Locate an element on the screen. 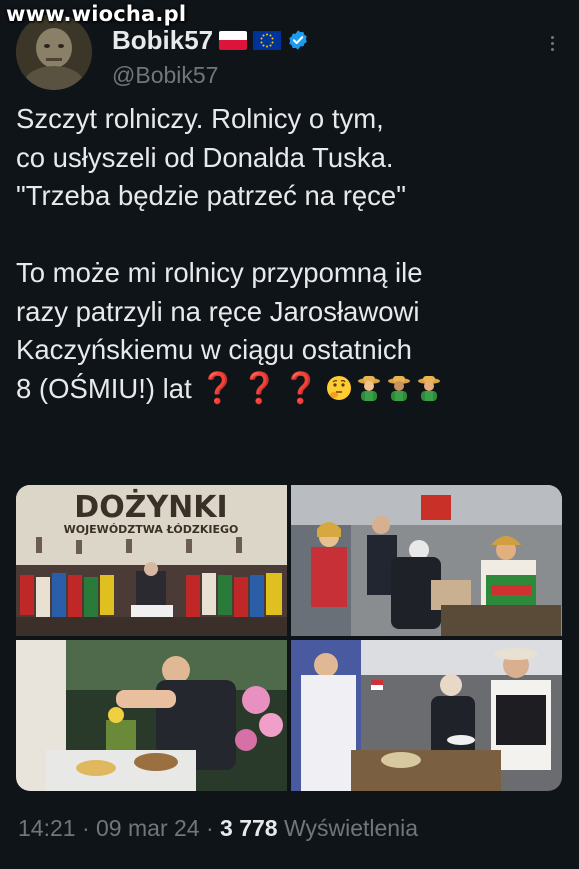 The height and width of the screenshot is (869, 579). question-mark-icon: ❓❓❓ is located at coordinates (261, 388).